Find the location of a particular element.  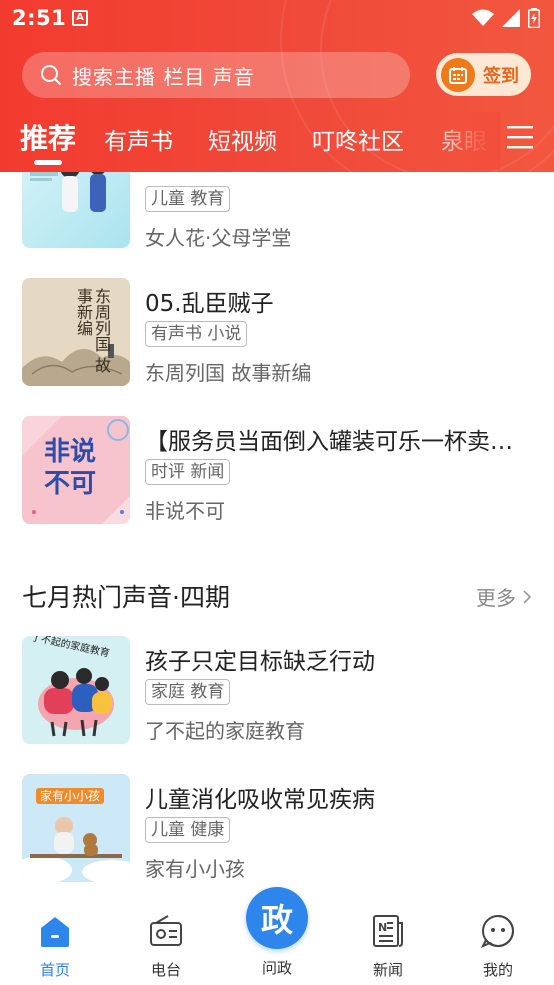

item-title: 儿童消化吸收常见疾病 is located at coordinates (260, 800).